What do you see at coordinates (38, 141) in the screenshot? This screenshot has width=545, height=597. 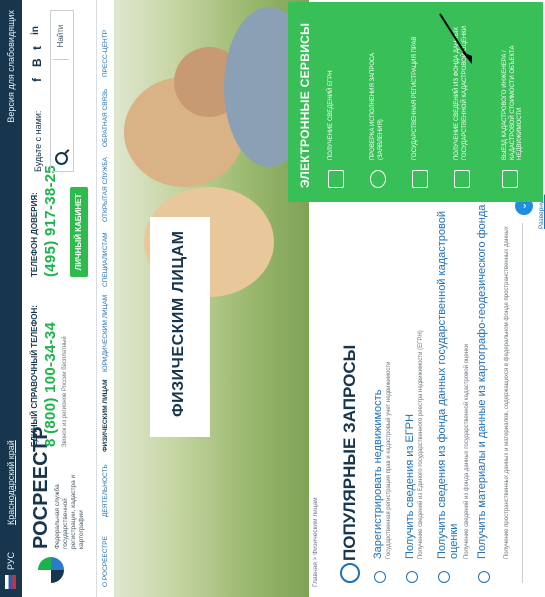 I see `social-label: Будьте с нами:` at bounding box center [38, 141].